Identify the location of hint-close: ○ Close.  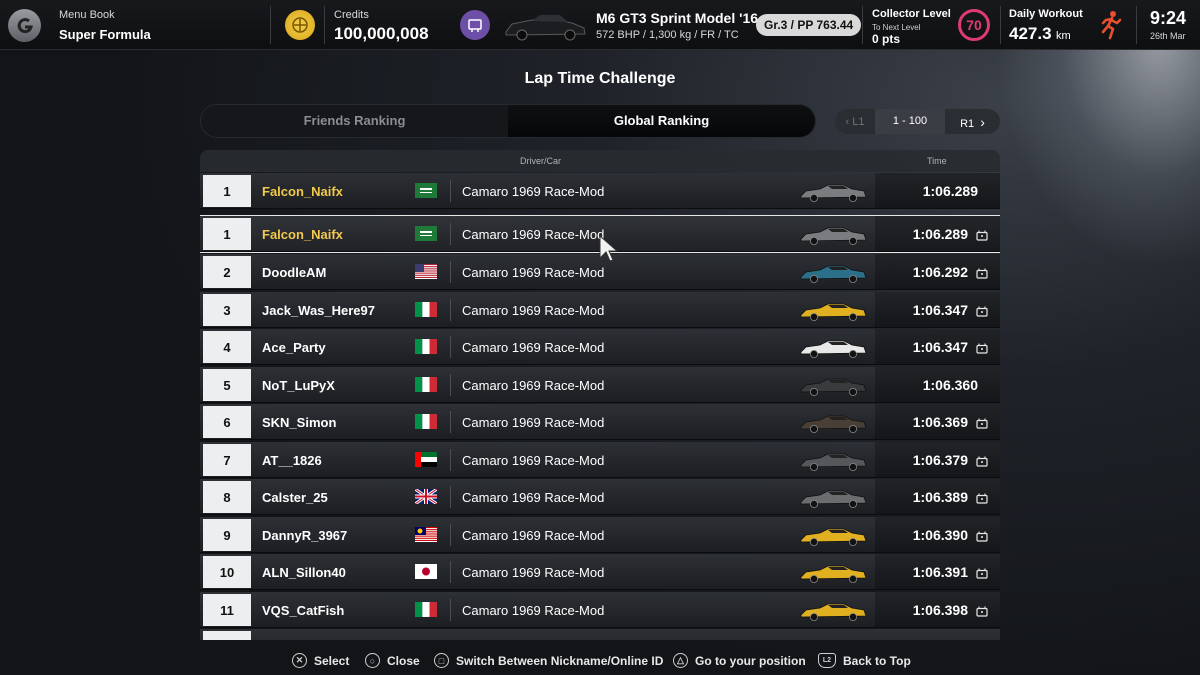
(392, 660).